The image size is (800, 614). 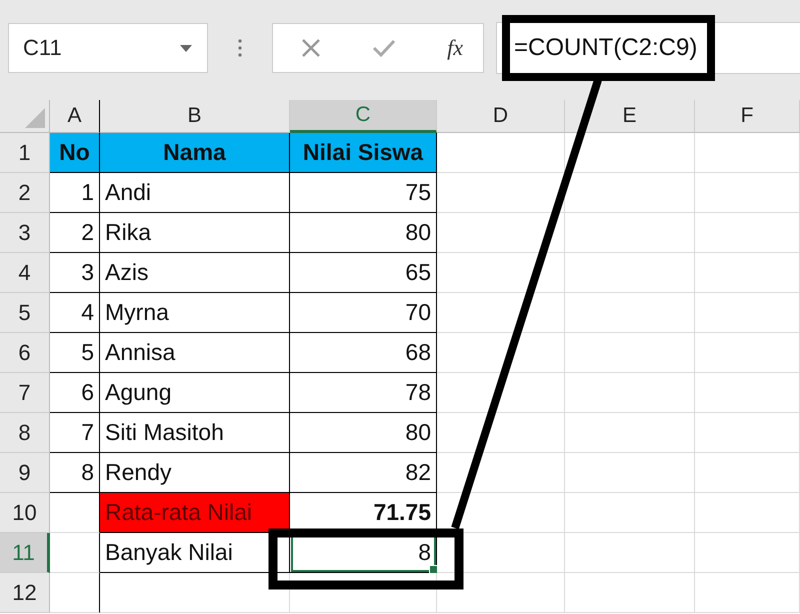 What do you see at coordinates (609, 48) in the screenshot?
I see `formula-field: =COUNT(C2:C9)` at bounding box center [609, 48].